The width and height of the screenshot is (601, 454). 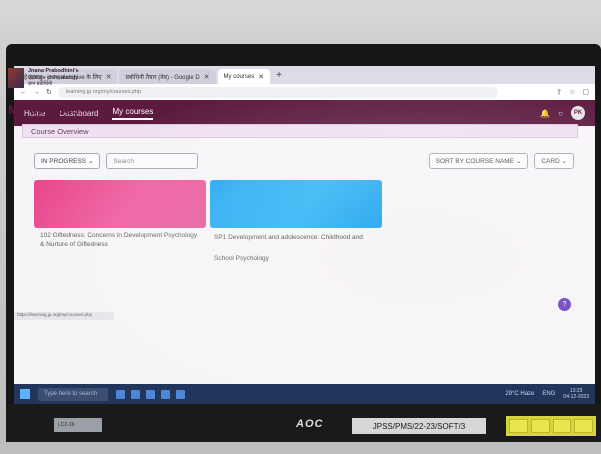 I want to click on logo-line1: Jnana Prabodhini's, so click(x=53, y=71).